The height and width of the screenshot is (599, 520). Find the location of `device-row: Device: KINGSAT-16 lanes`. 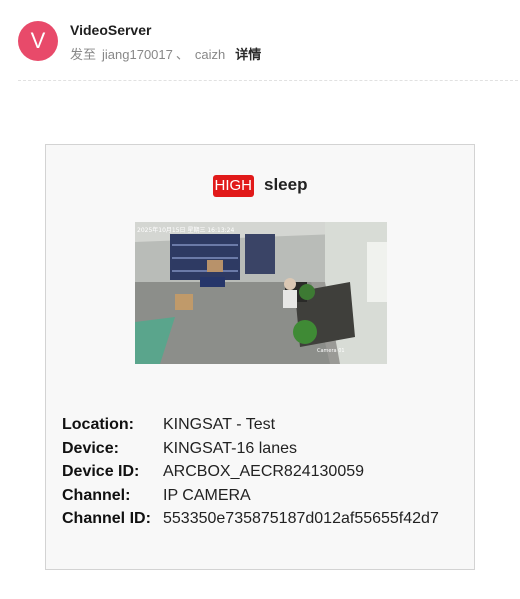

device-row: Device: KINGSAT-16 lanes is located at coordinates (250, 449).